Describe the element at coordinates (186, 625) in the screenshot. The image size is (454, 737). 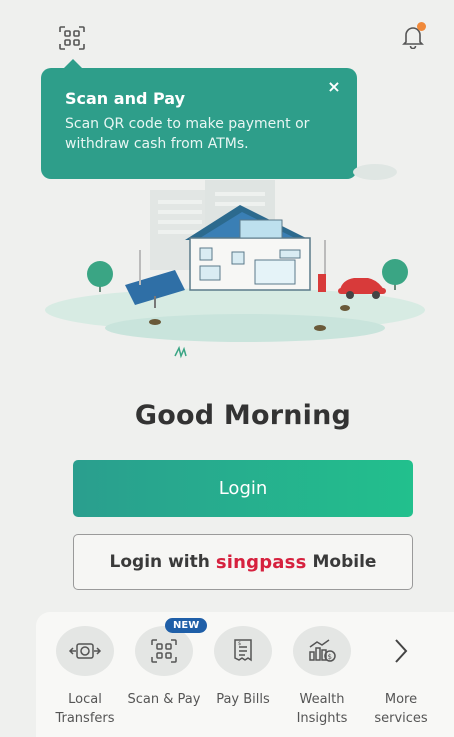
I see `new-badge: NEW` at that location.